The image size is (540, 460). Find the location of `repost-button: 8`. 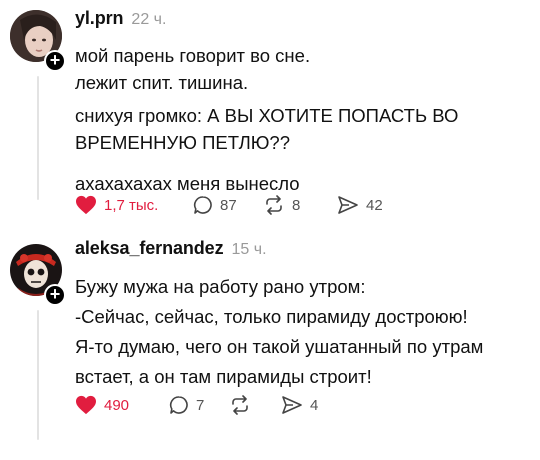

repost-button: 8 is located at coordinates (300, 205).